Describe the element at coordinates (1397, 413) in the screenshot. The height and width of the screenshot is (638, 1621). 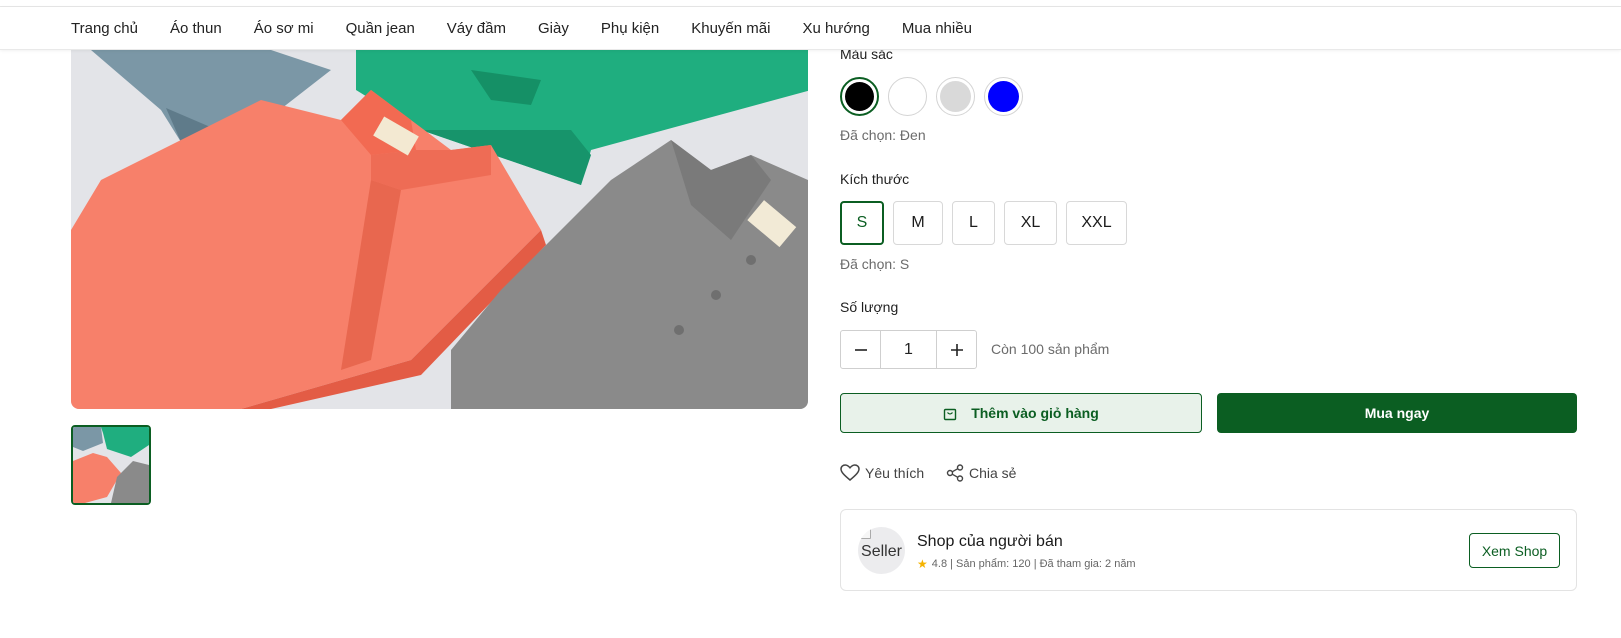
I see `buy-now-button: Mua ngay` at that location.